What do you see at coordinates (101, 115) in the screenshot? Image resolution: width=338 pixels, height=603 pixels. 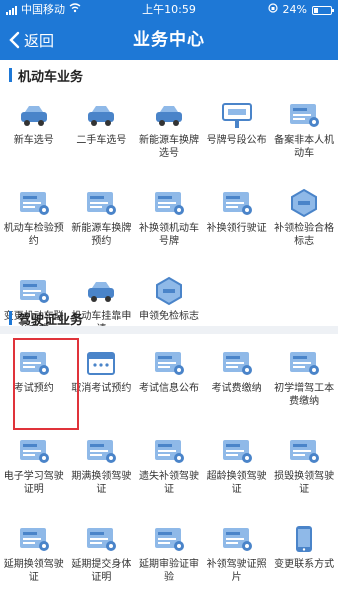 I see `family-car-icon` at bounding box center [101, 115].